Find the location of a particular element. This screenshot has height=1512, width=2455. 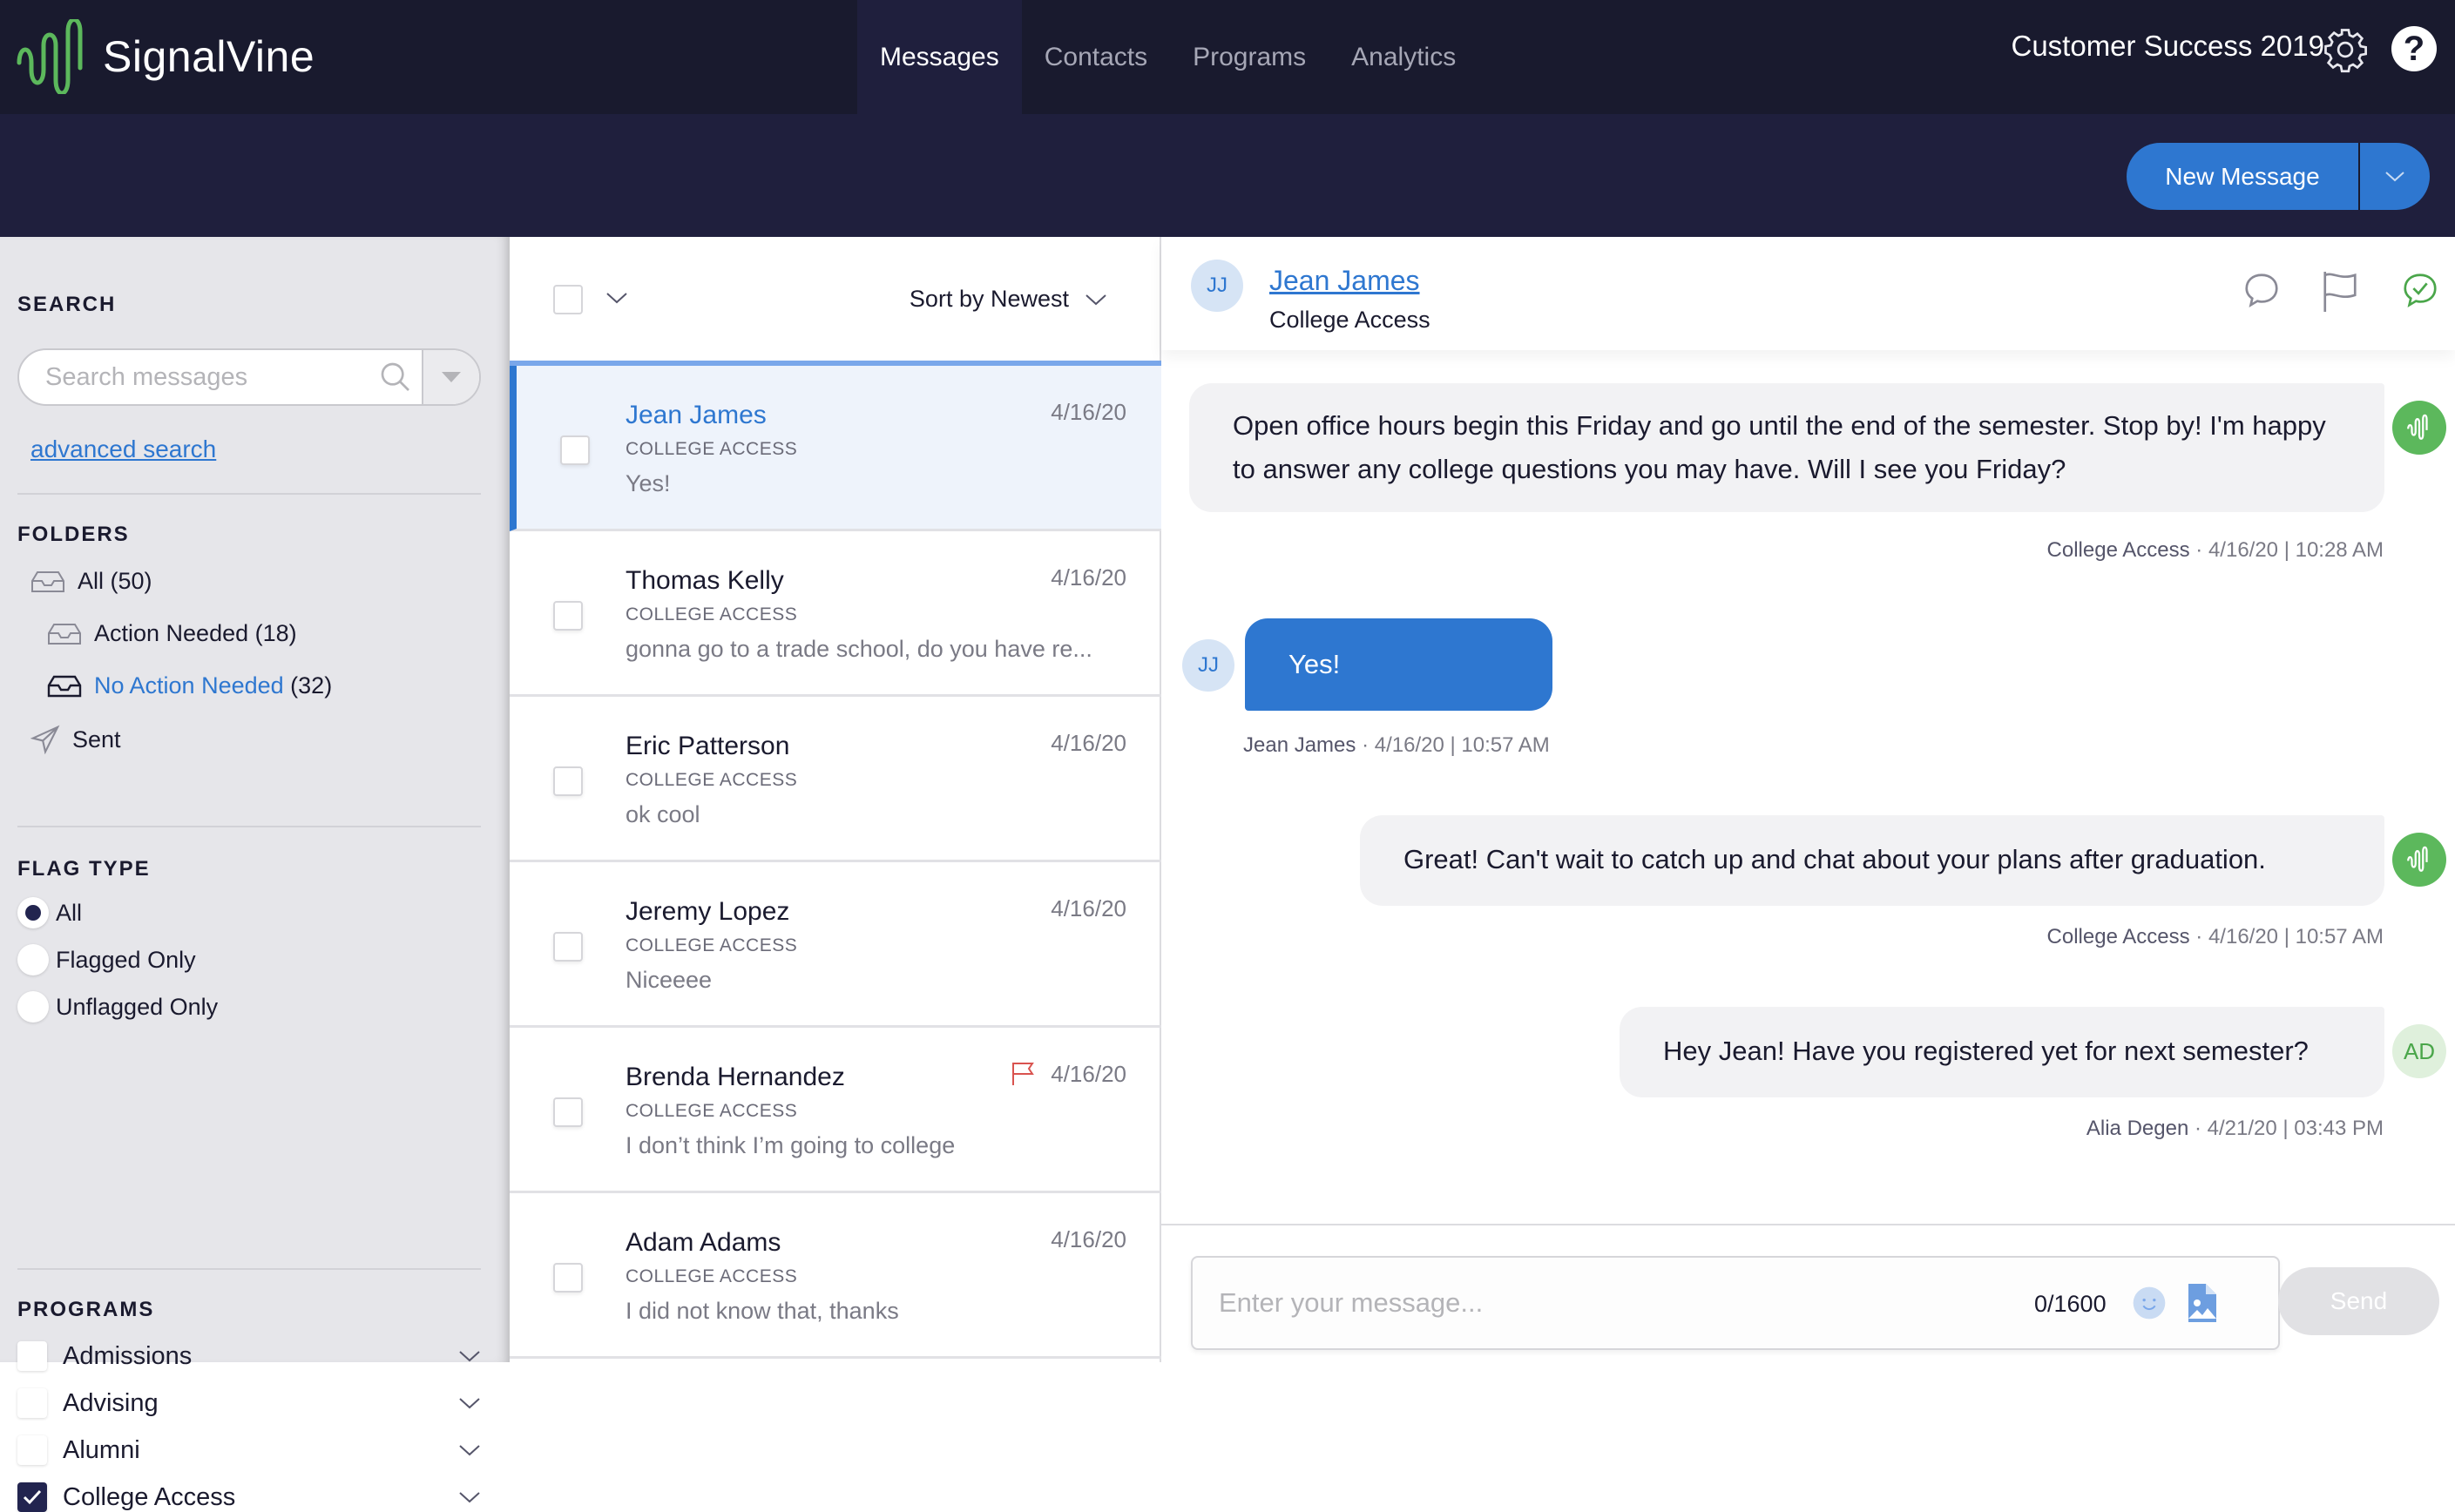

search-dropdown is located at coordinates (450, 377).